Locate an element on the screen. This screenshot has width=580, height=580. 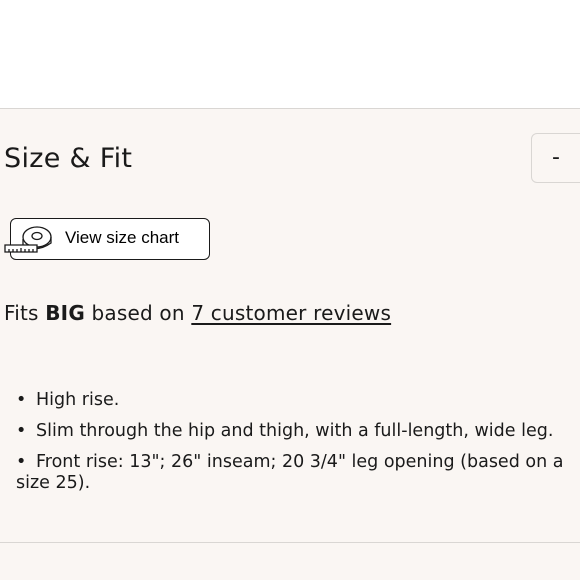
view-size-chart-label: View size chart is located at coordinates (122, 237).